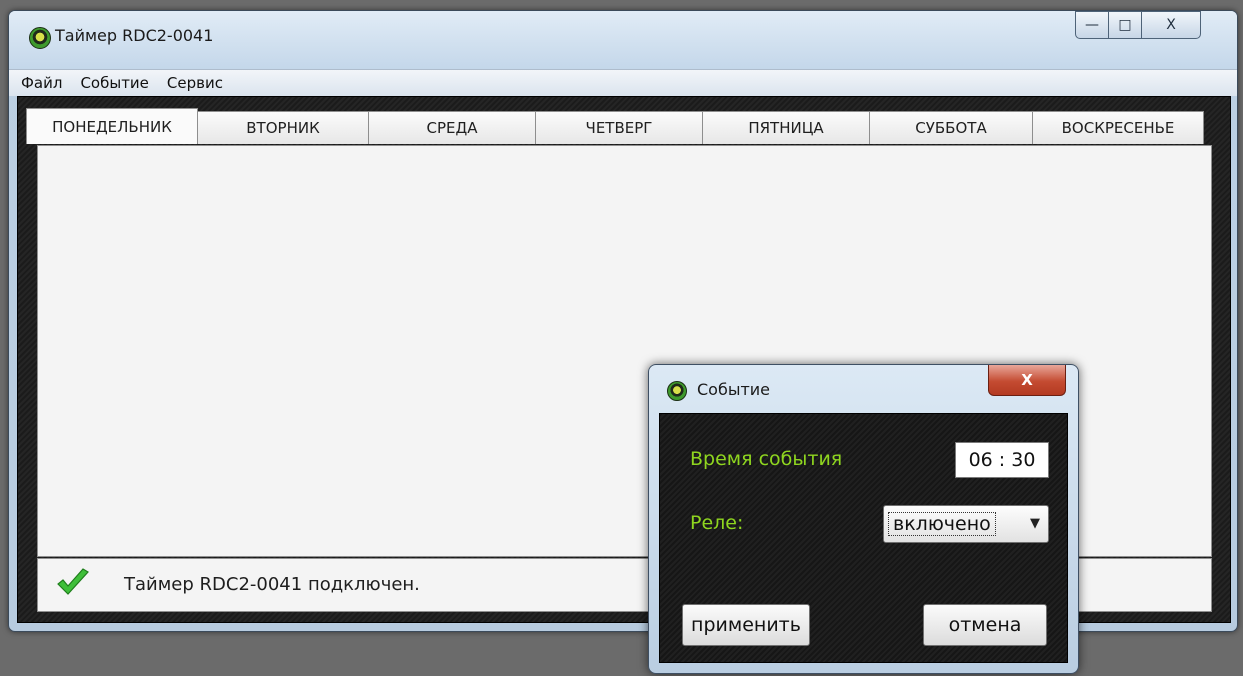  I want to click on menu-service: Сервис, so click(195, 83).